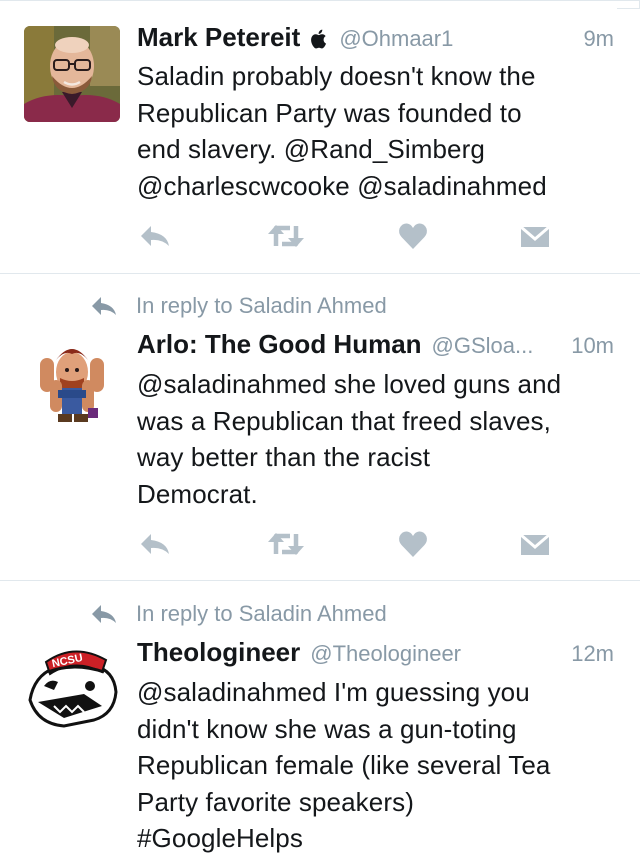 The height and width of the screenshot is (857, 640). What do you see at coordinates (396, 39) in the screenshot?
I see `handle: @Ohmaar1` at bounding box center [396, 39].